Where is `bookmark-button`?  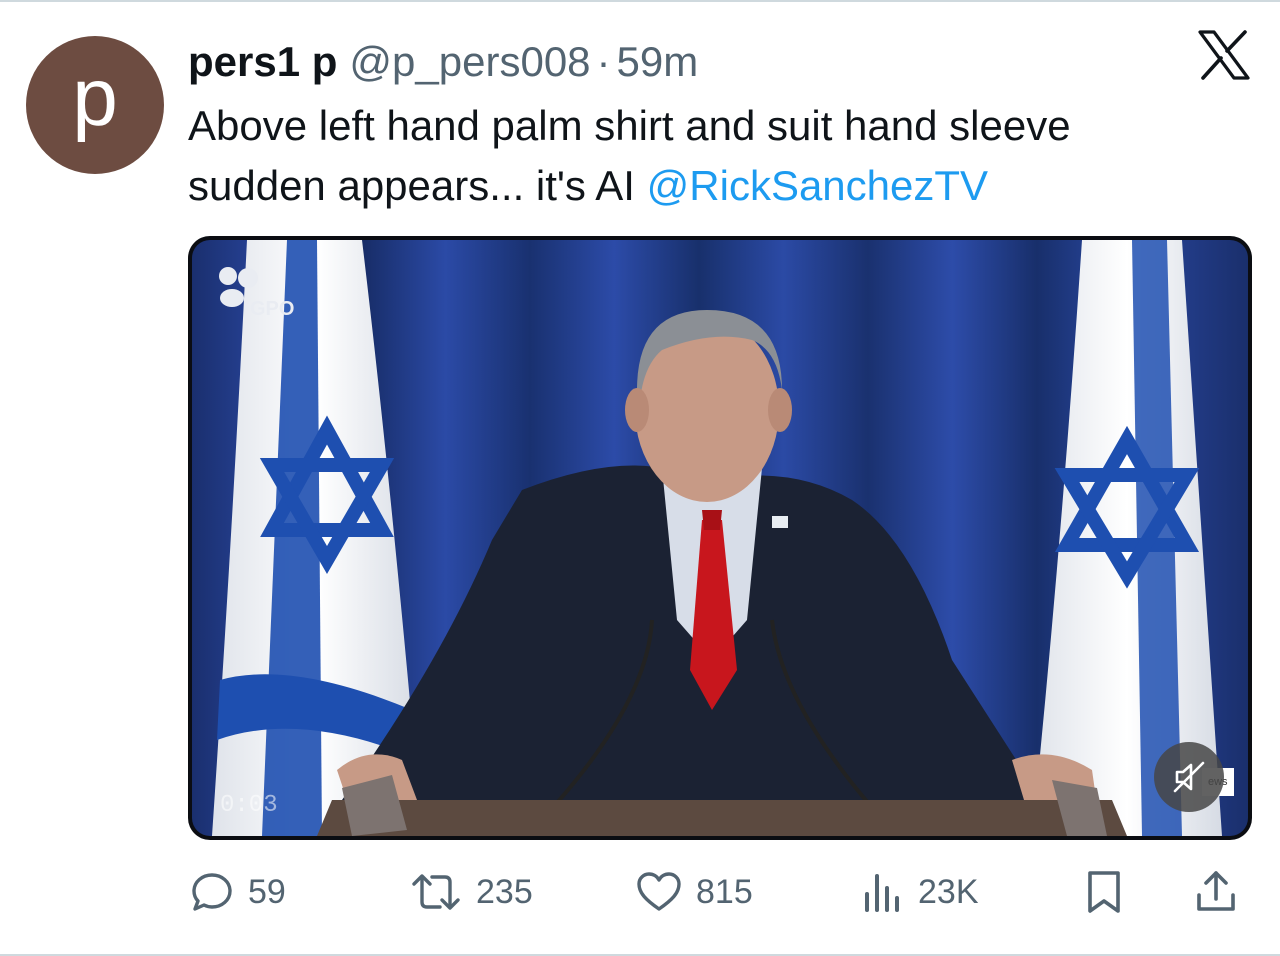 bookmark-button is located at coordinates (1104, 892).